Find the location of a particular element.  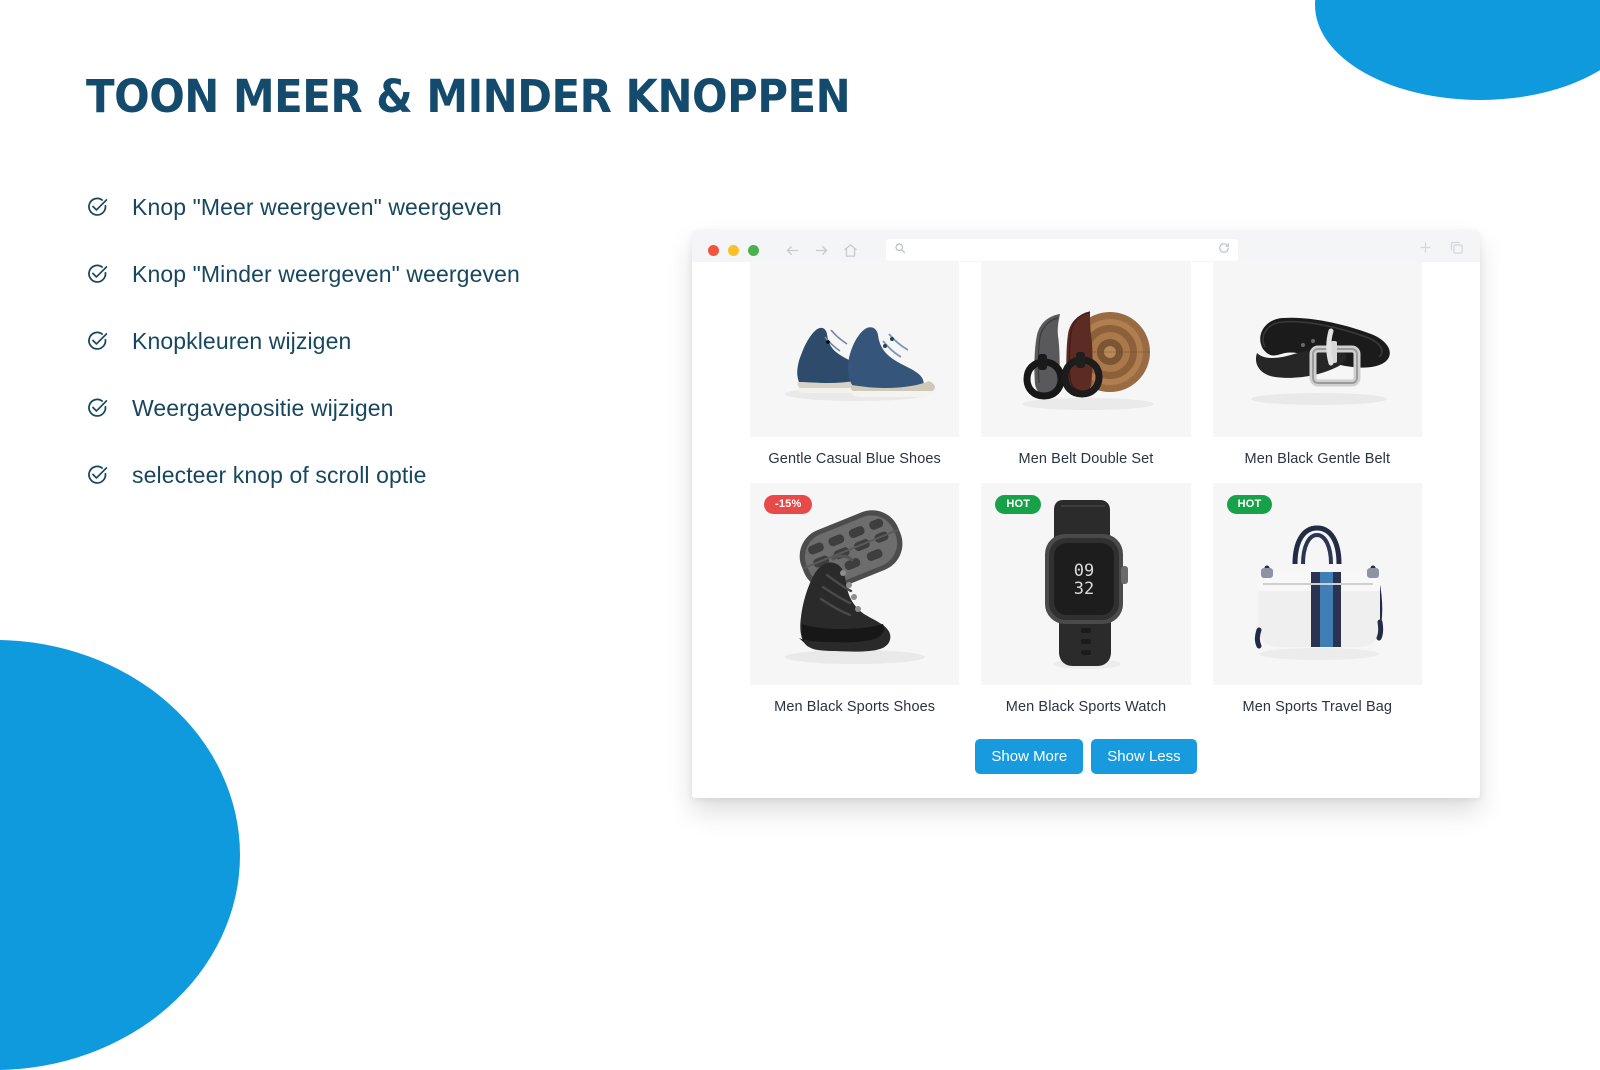

back-arrow-icon is located at coordinates (792, 250).